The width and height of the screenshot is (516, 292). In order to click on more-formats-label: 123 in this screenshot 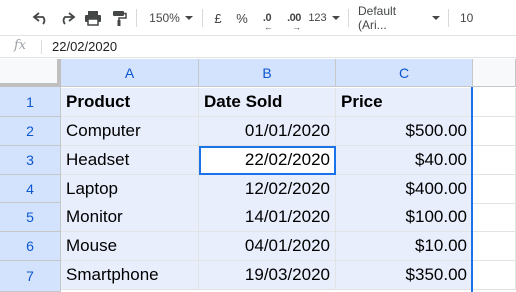, I will do `click(317, 18)`.